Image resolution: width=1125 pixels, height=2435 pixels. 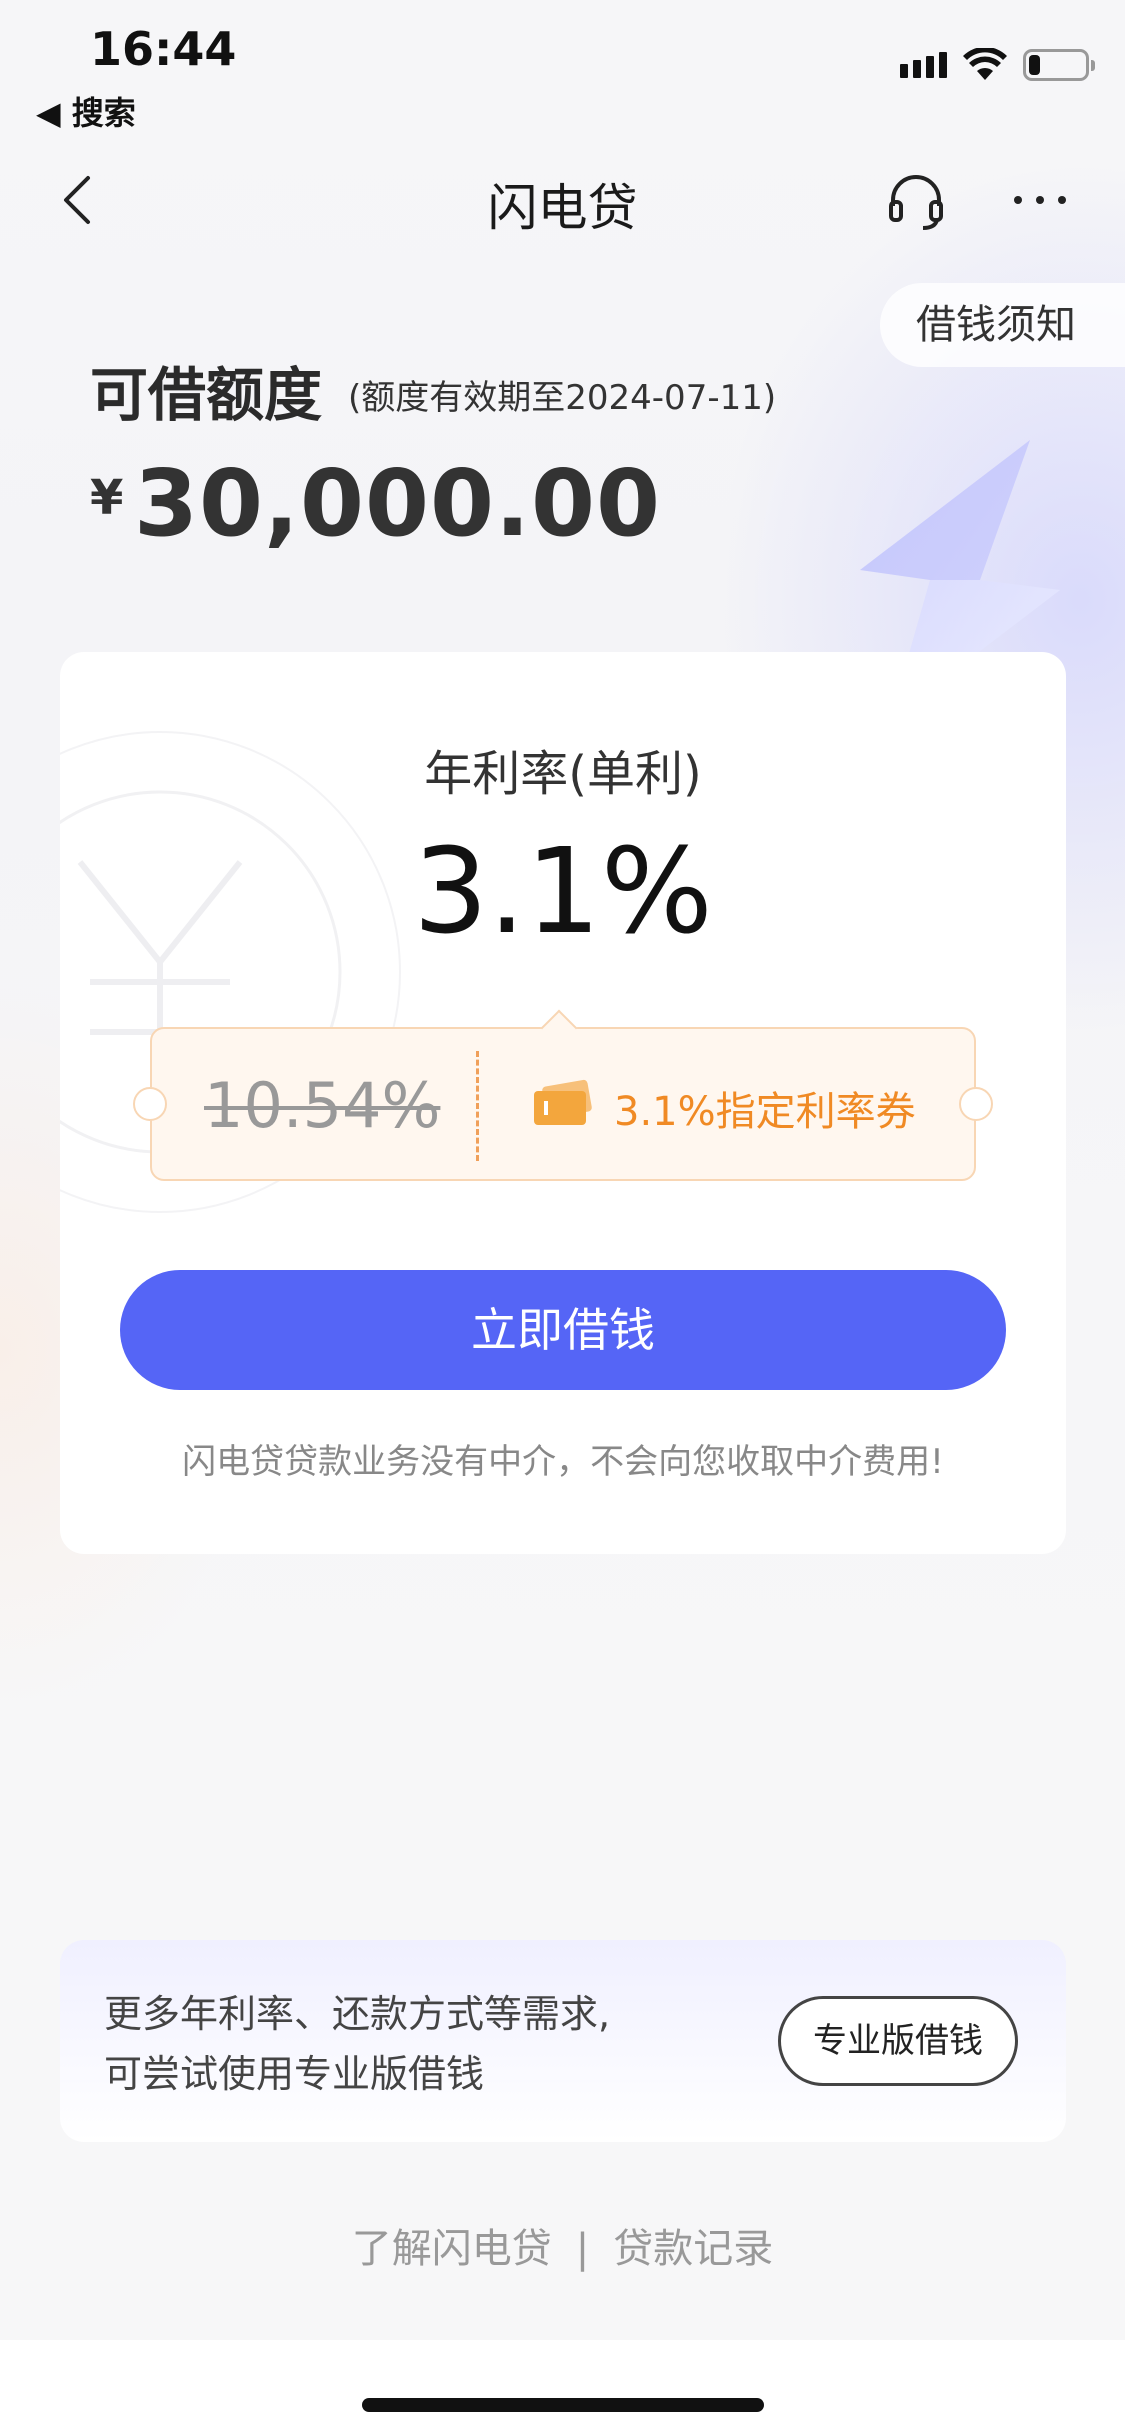 What do you see at coordinates (397, 503) in the screenshot?
I see `credit-limit-amount: 30,000.00` at bounding box center [397, 503].